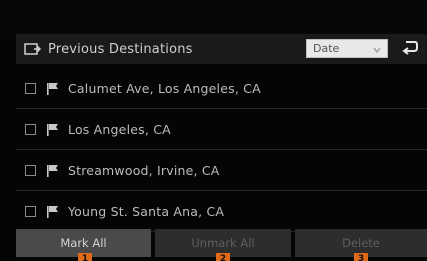 Image resolution: width=427 pixels, height=261 pixels. Describe the element at coordinates (119, 129) in the screenshot. I see `destination-label: Los Angeles, CA` at that location.